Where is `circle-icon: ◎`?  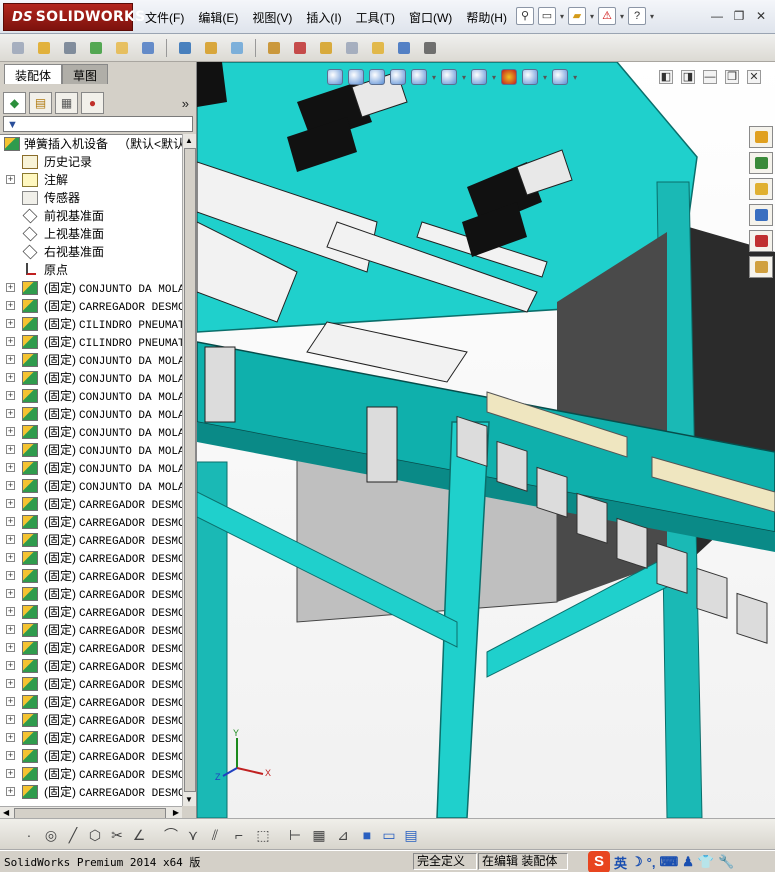
circle-icon: ◎ is located at coordinates (51, 835).